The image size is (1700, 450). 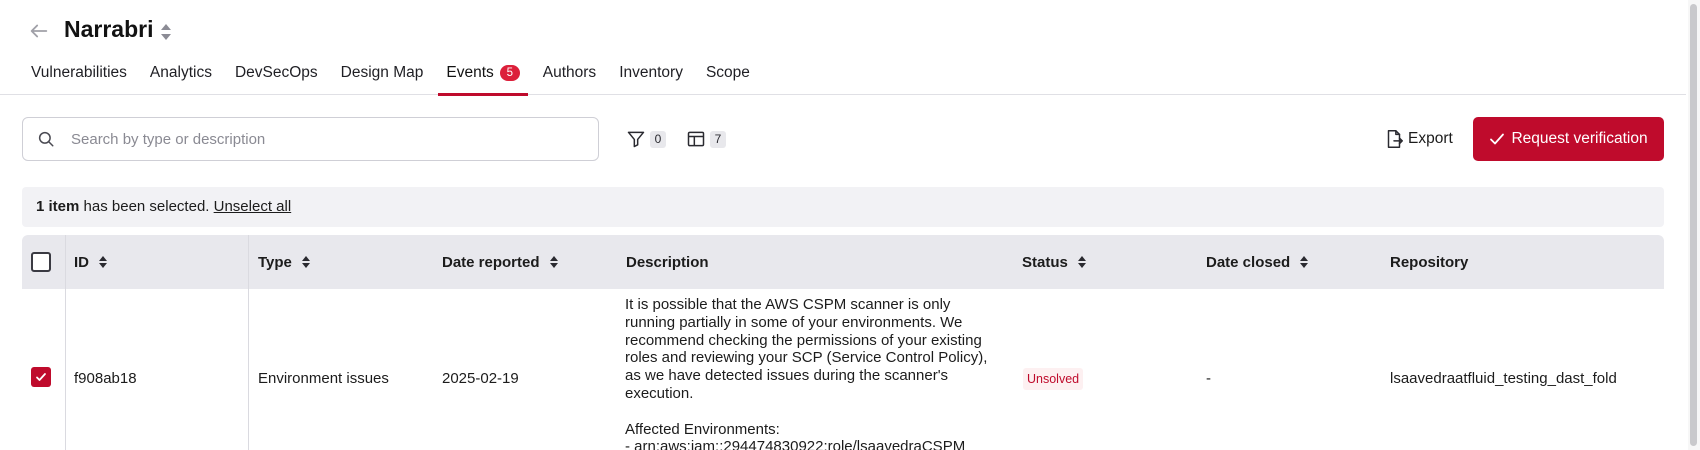 I want to click on column-header-date-reported: Date reported, so click(x=500, y=262).